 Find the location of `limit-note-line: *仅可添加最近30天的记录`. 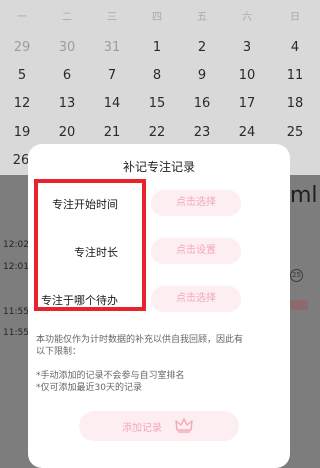

limit-note-line: *仅可添加最近30天的记录 is located at coordinates (89, 388).